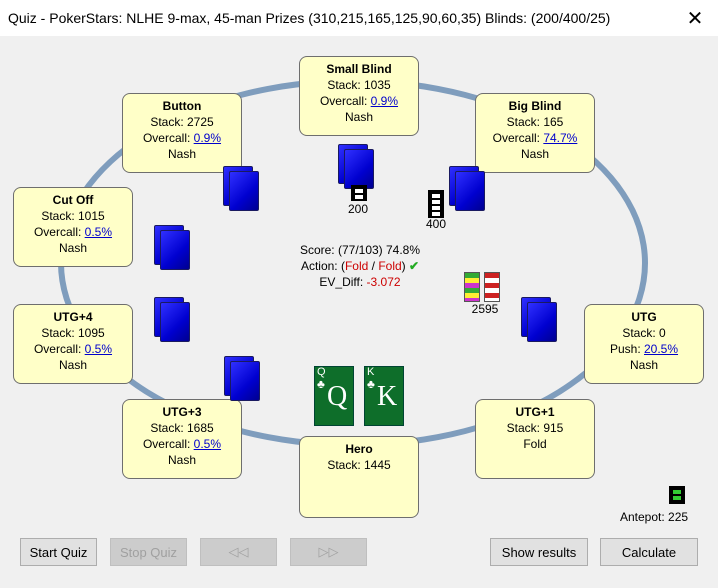  Describe the element at coordinates (390, 266) in the screenshot. I see `action-value-2: Fold` at that location.